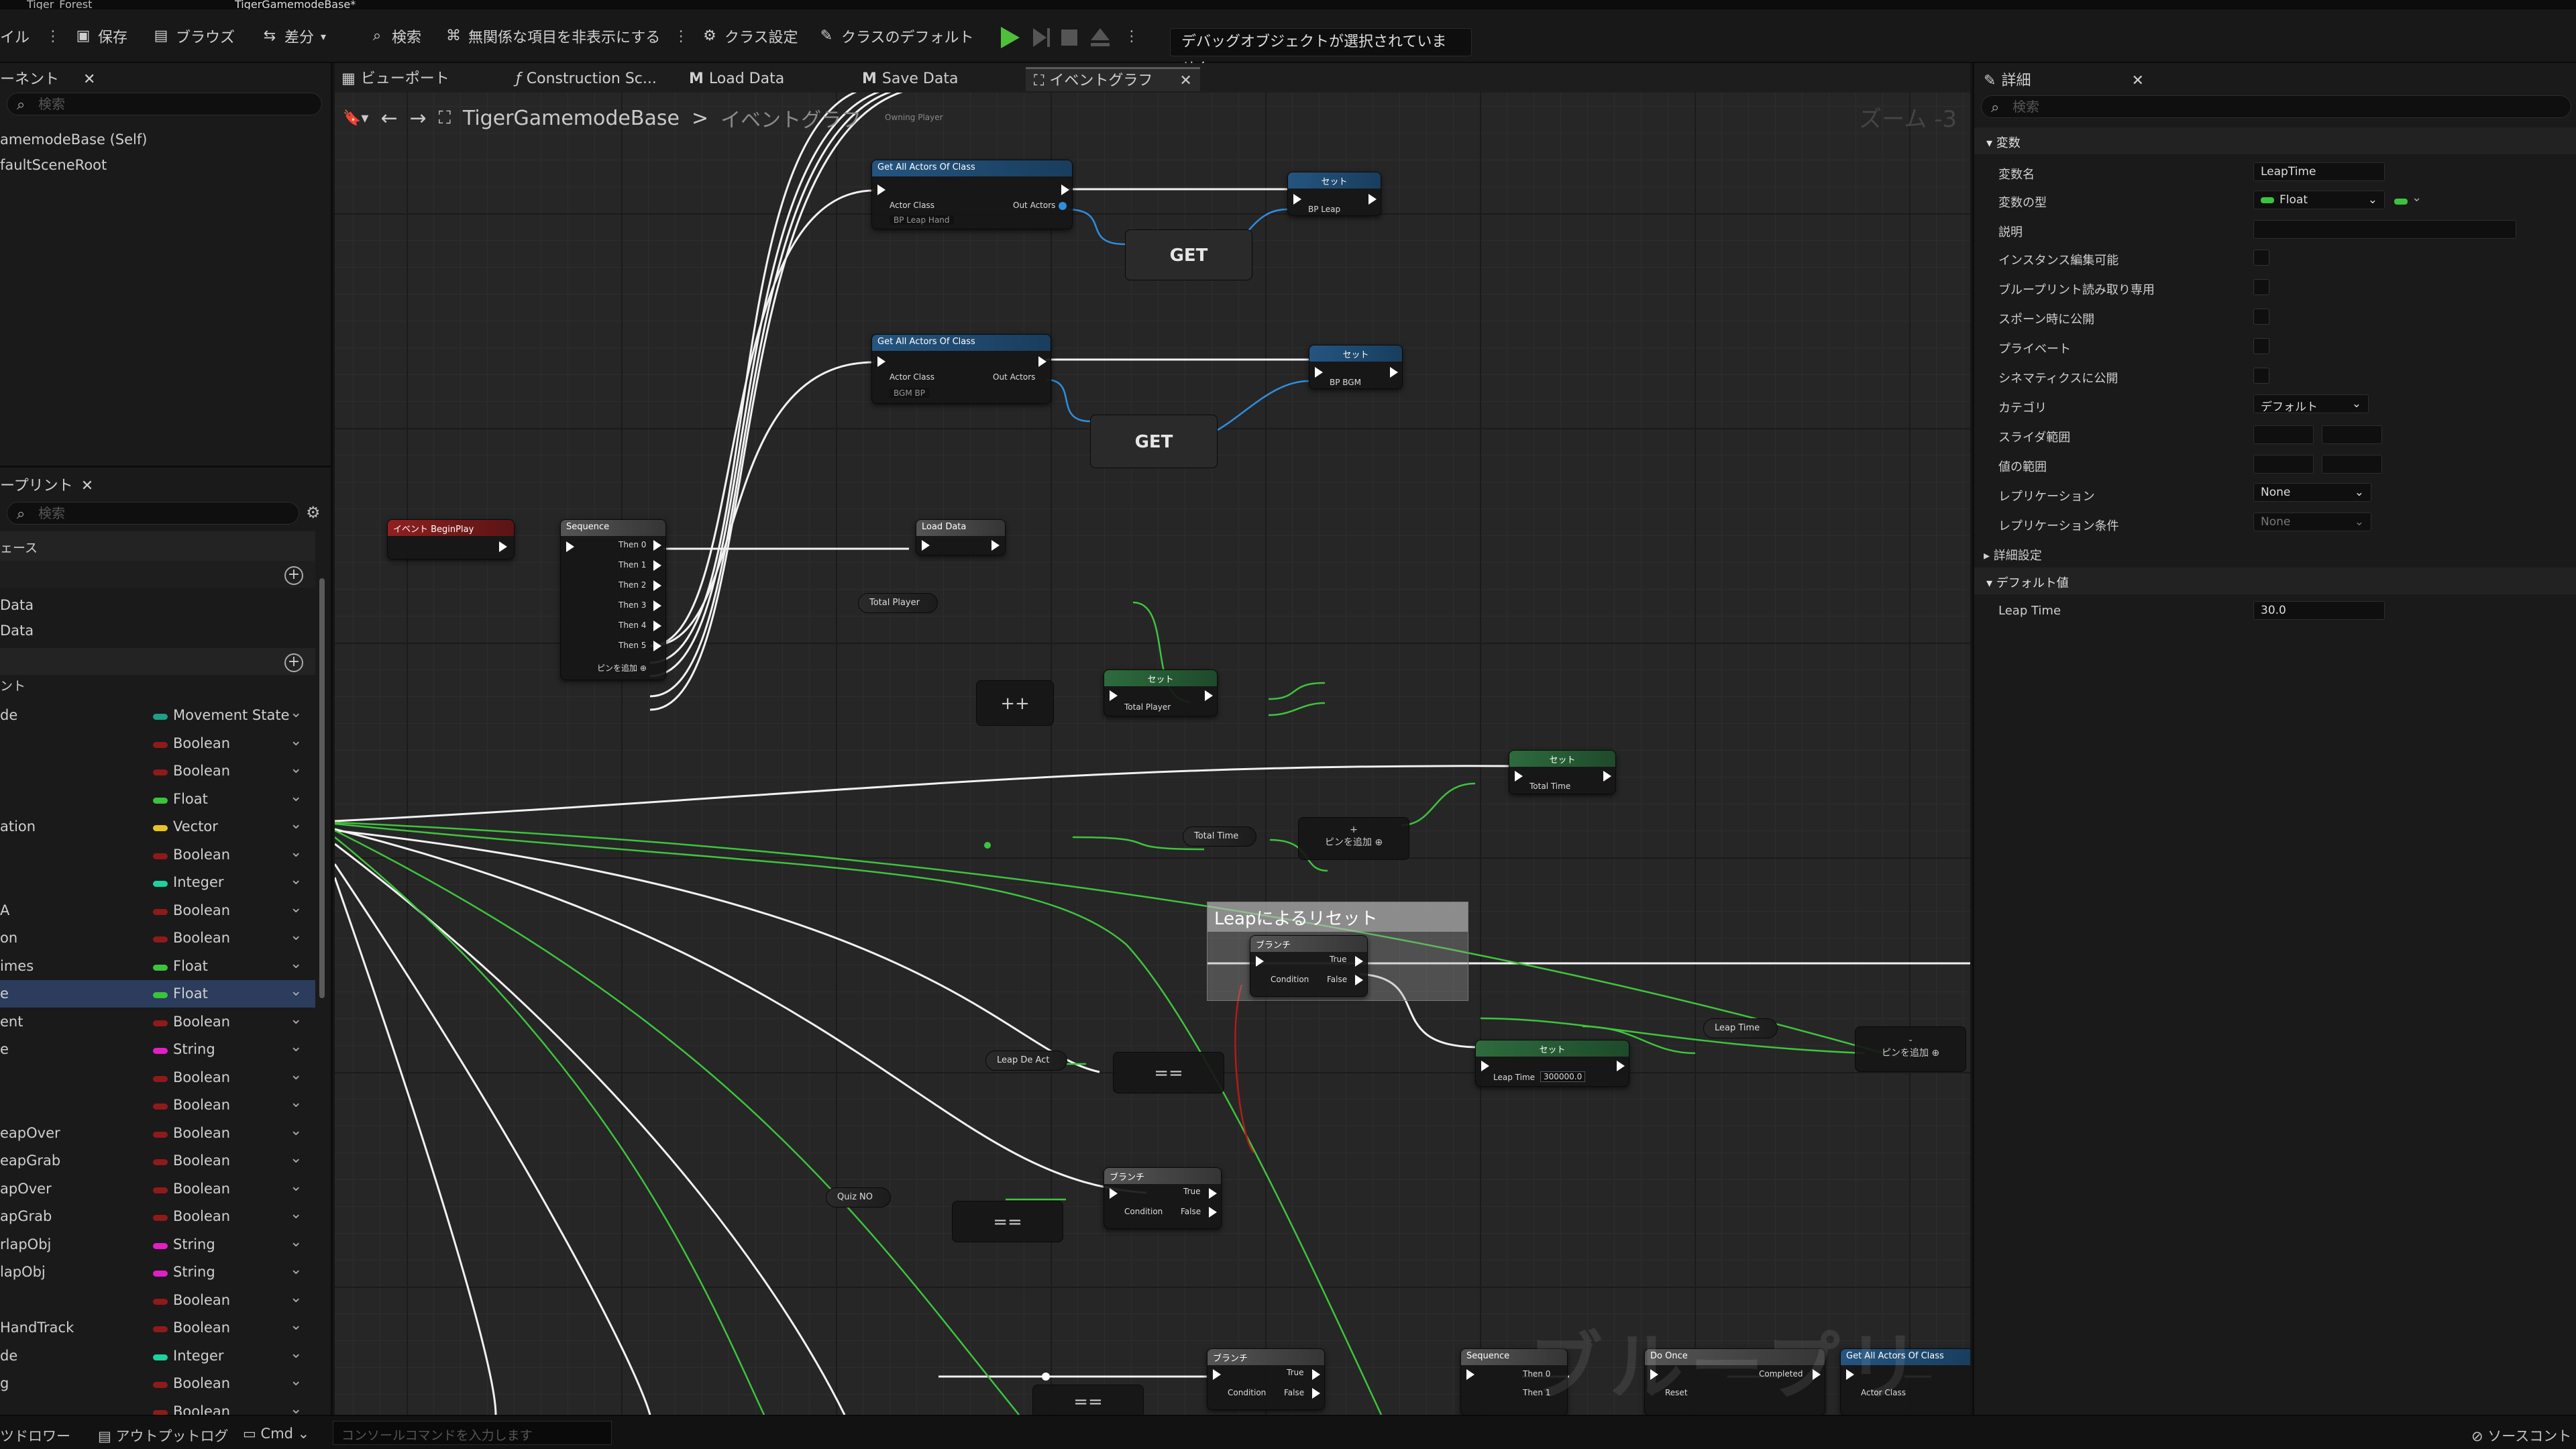 This screenshot has height=1449, width=2576. I want to click on total-player-getter: Total Player, so click(898, 603).